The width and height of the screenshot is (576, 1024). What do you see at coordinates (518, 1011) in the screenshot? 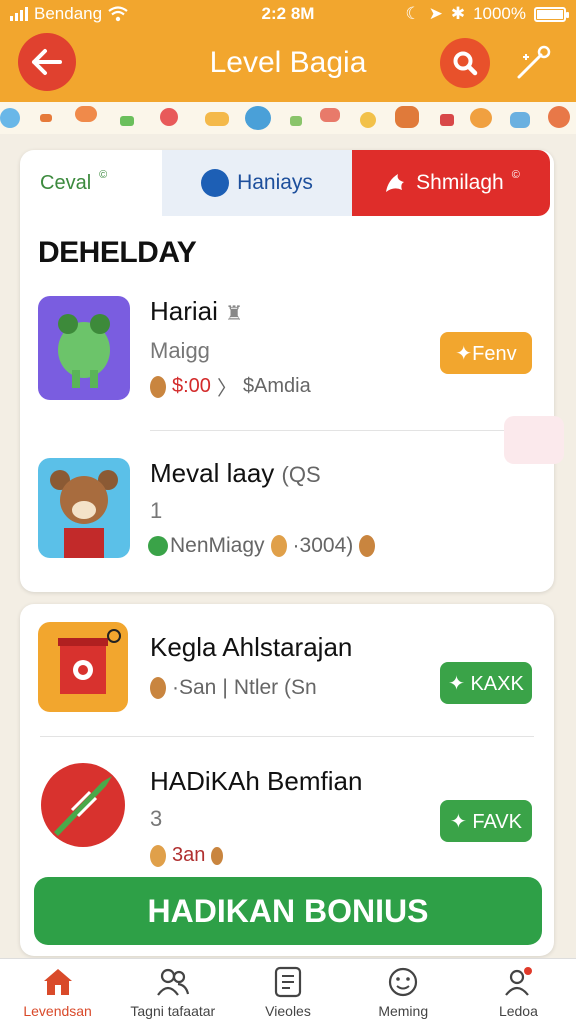
I see `nav-label: Ledoa` at bounding box center [518, 1011].